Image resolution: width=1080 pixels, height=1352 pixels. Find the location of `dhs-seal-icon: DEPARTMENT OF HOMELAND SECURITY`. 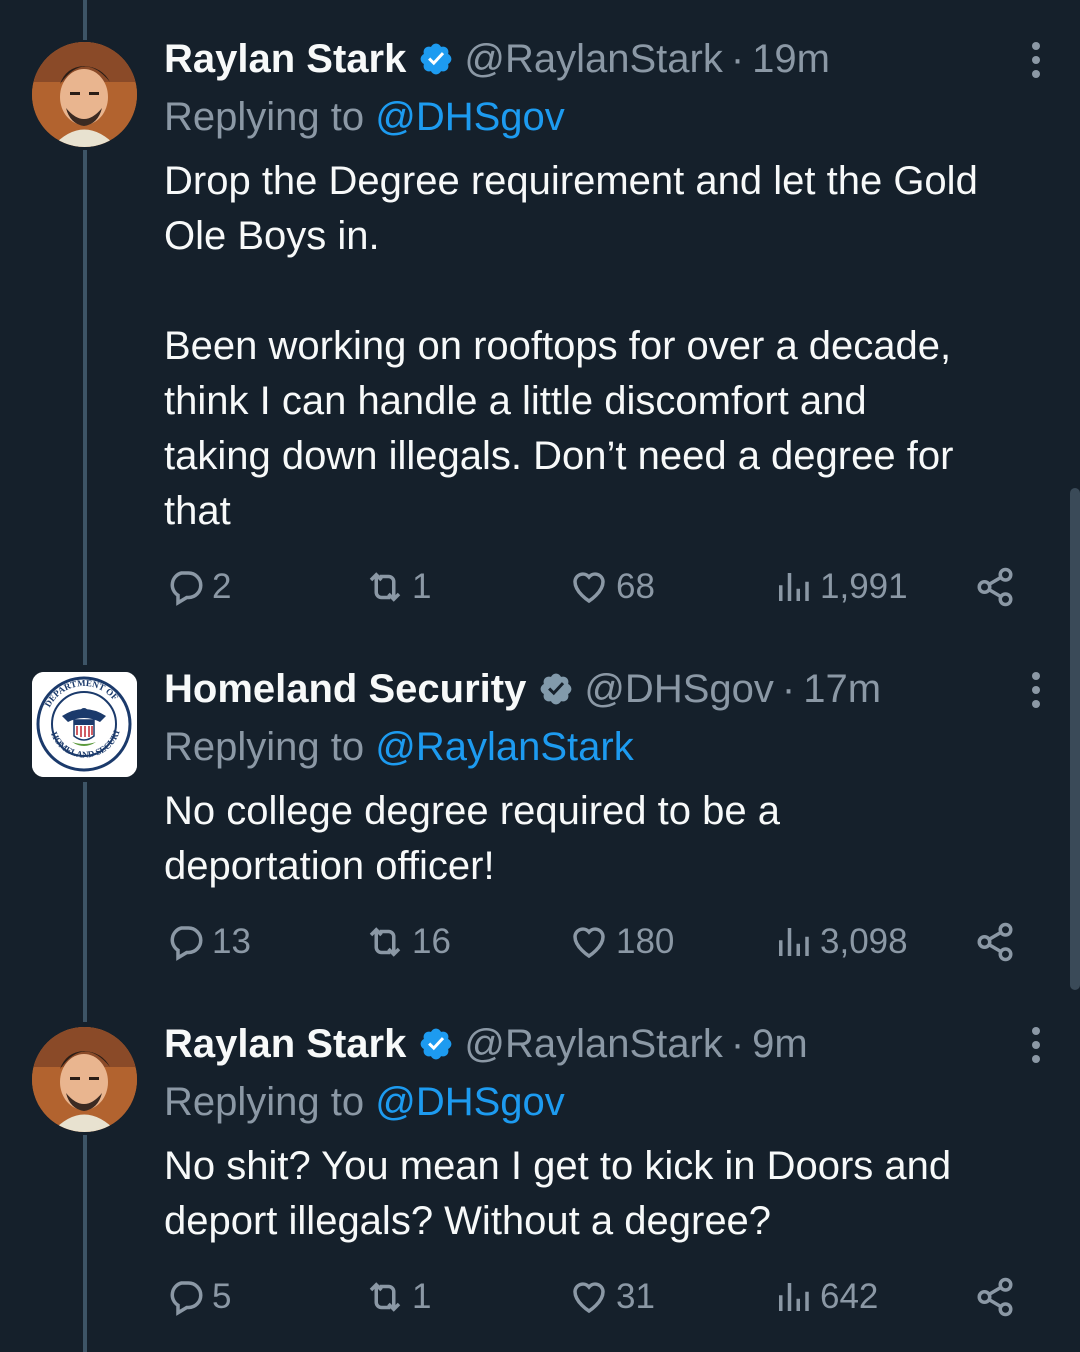

dhs-seal-icon: DEPARTMENT OF HOMELAND SECURITY is located at coordinates (84, 724).